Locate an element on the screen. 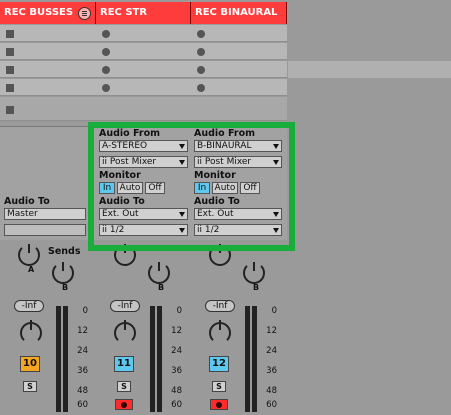 The image size is (451, 415). track-activator: 11 is located at coordinates (124, 364).